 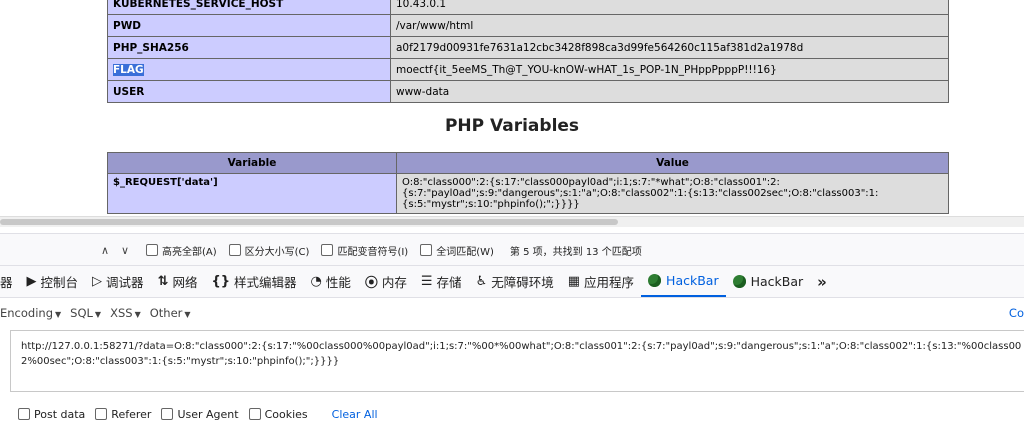 I want to click on tab-console: ▶ 控制台, so click(x=53, y=281).